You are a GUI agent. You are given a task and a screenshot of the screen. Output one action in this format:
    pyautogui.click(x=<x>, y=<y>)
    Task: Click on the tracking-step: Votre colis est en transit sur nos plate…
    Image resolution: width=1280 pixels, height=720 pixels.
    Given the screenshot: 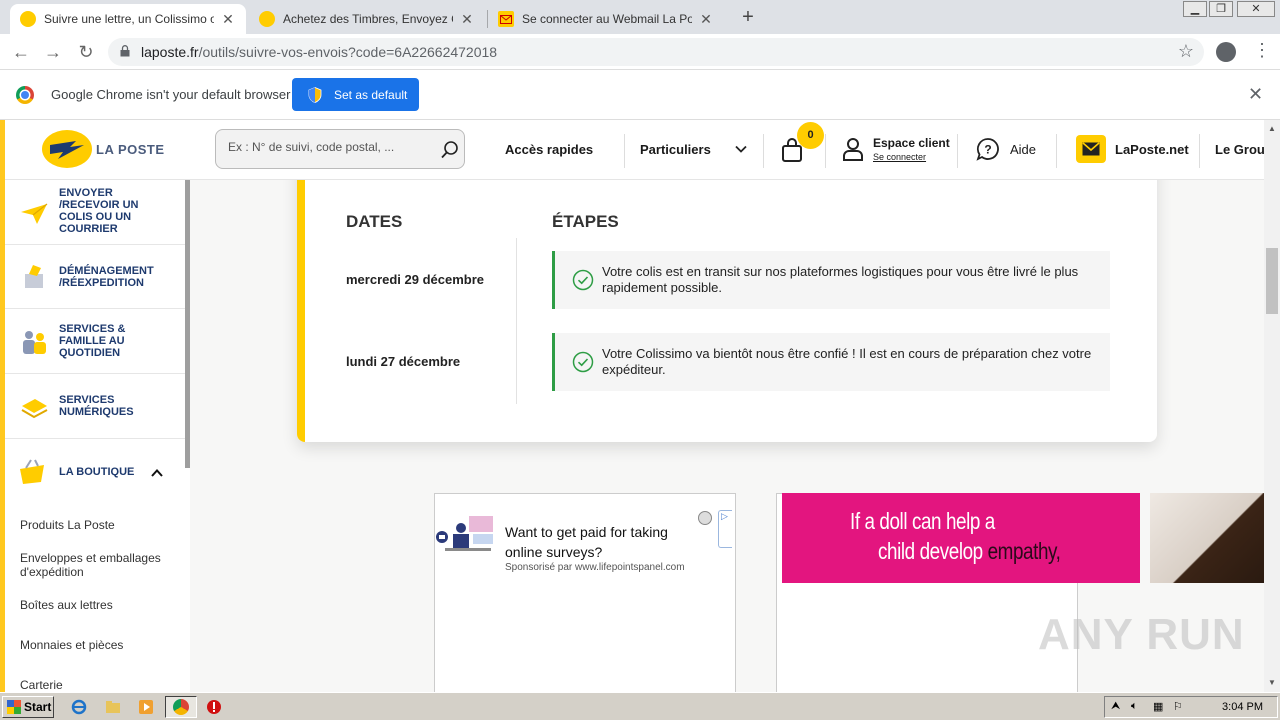 What is the action you would take?
    pyautogui.click(x=831, y=280)
    